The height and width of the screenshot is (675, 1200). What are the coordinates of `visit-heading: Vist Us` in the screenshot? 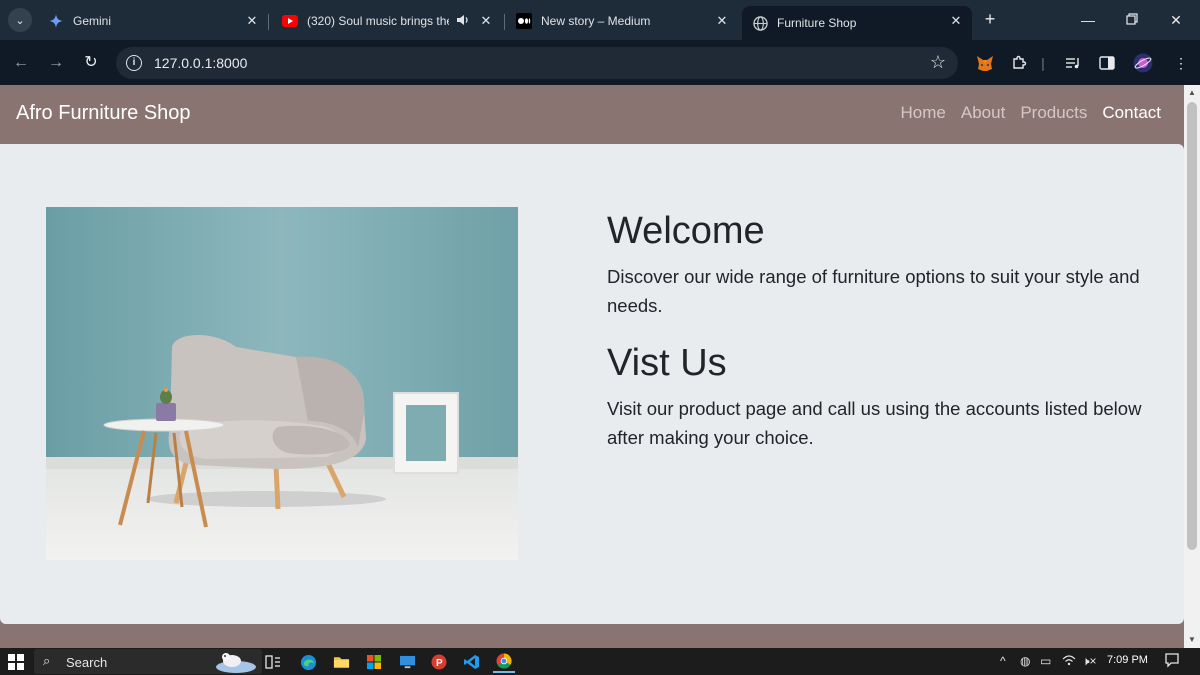 It's located at (667, 363).